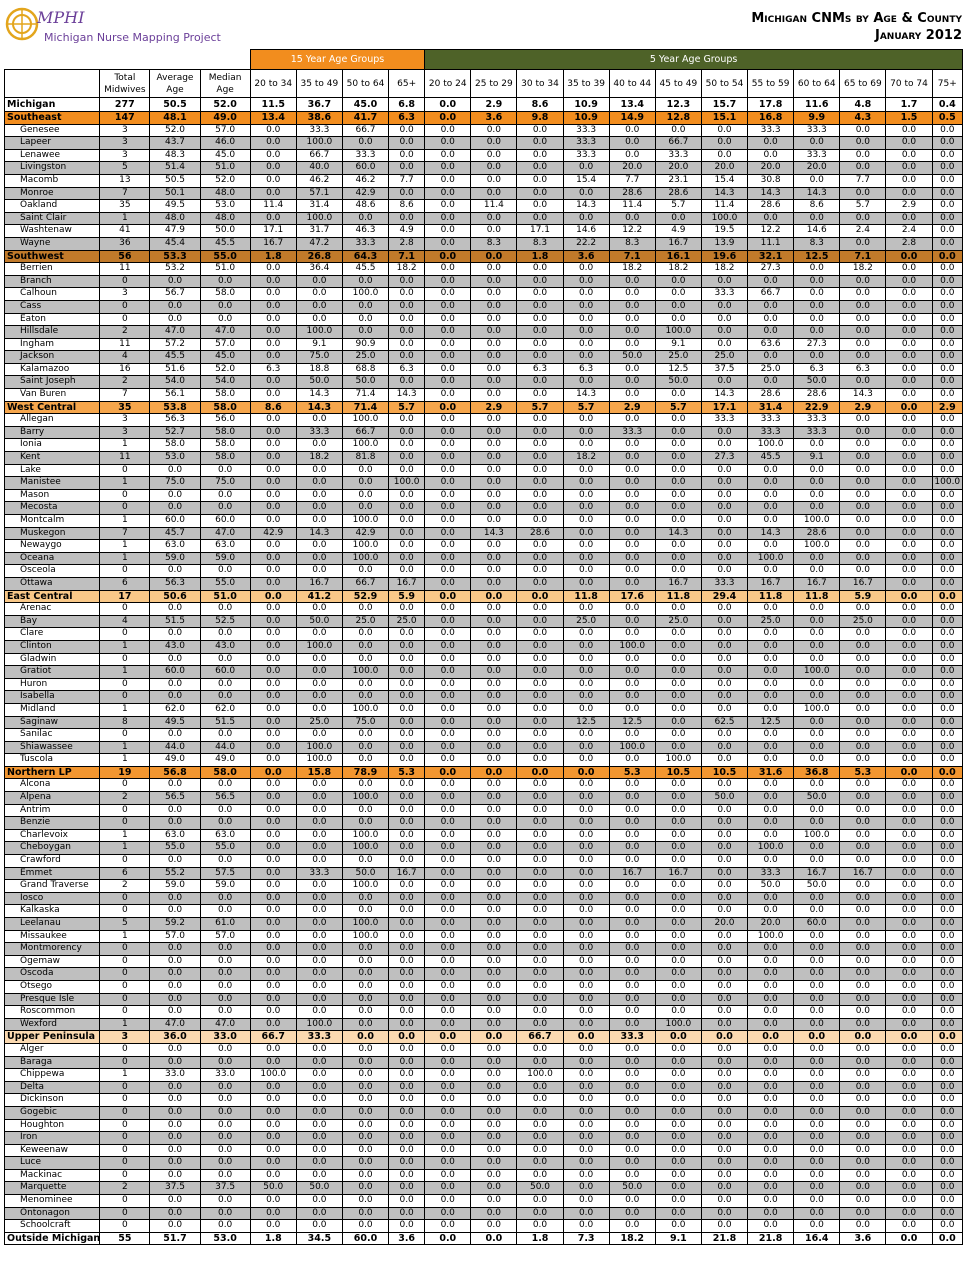  What do you see at coordinates (225, 83) in the screenshot?
I see `header-median: Median Age` at bounding box center [225, 83].